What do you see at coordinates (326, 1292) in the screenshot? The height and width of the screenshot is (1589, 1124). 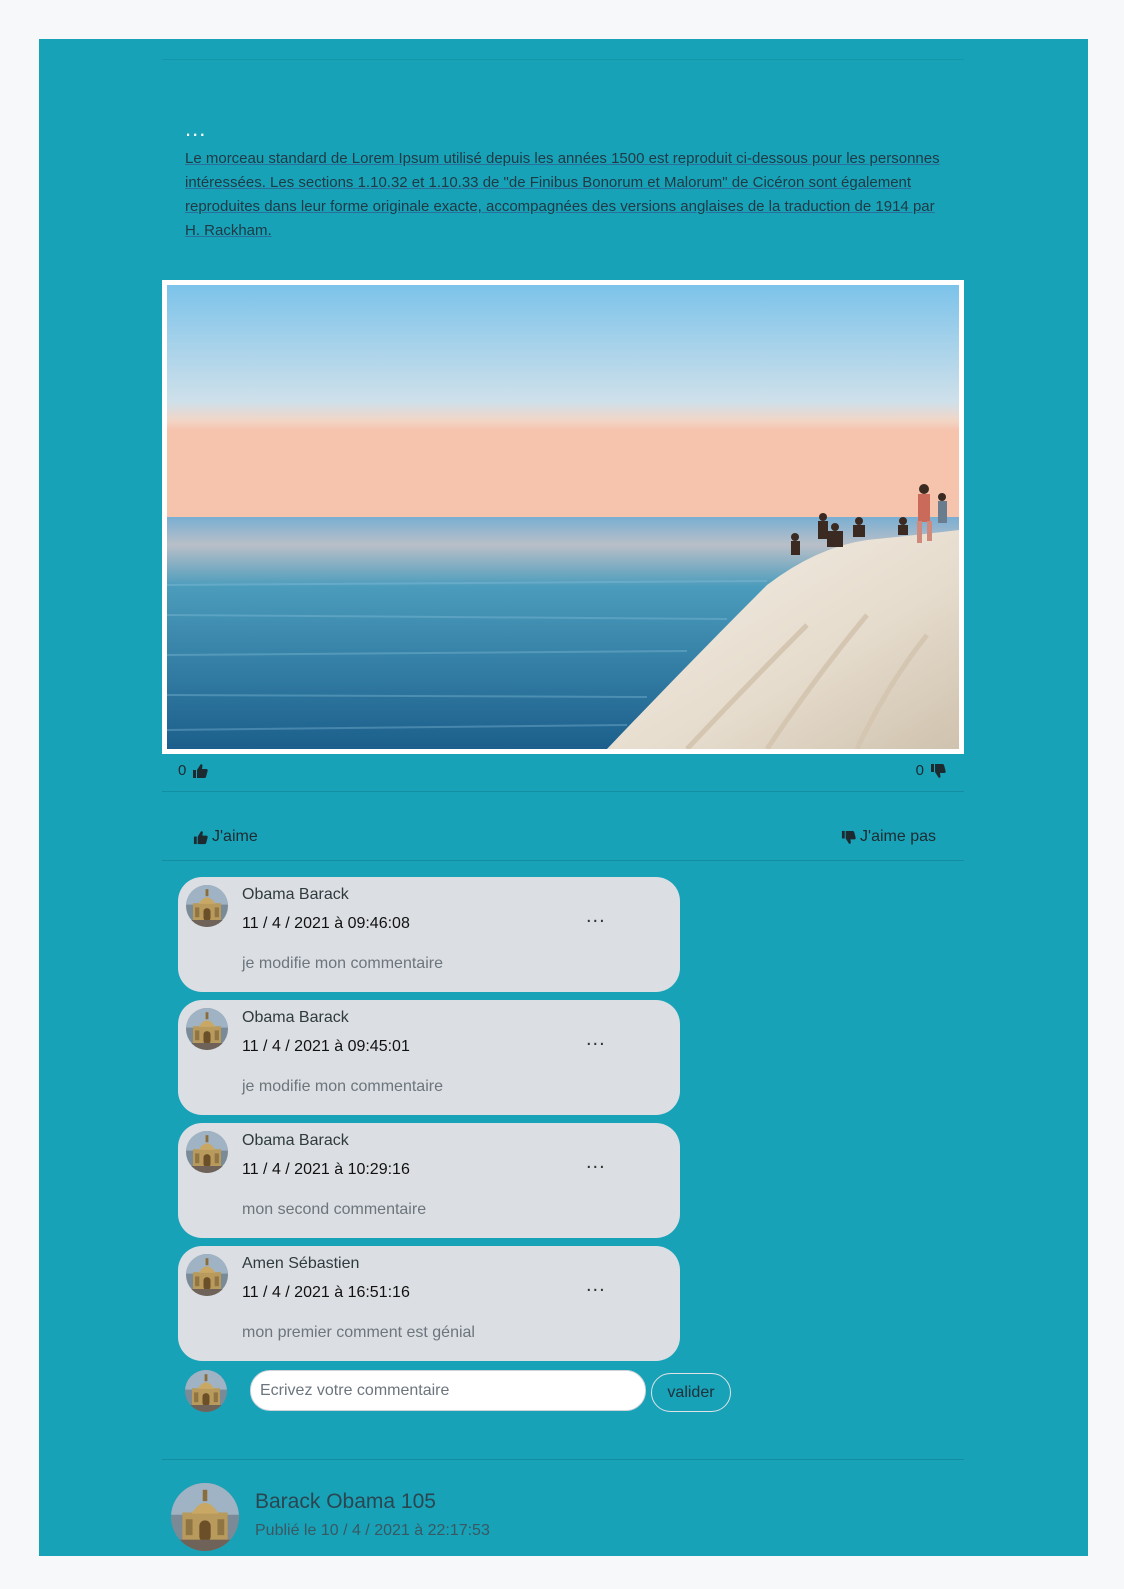 I see `comment-date: 11 / 4 / 2021 à 16:51:16` at bounding box center [326, 1292].